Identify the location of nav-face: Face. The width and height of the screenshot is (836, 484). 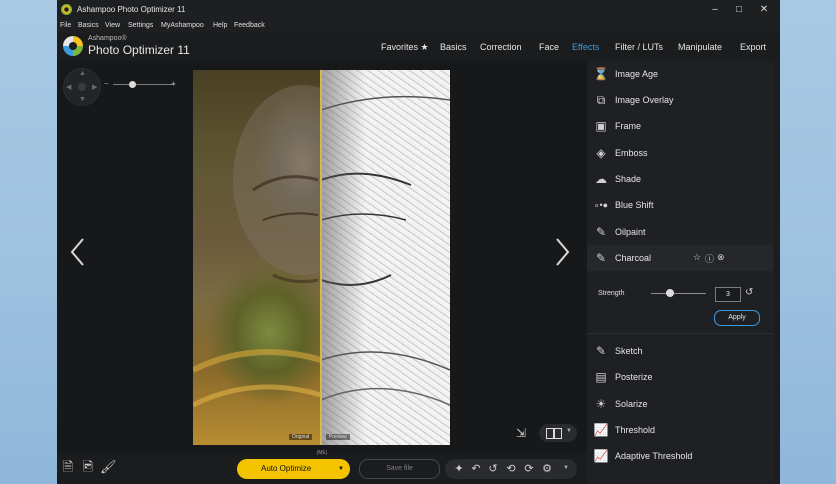
(549, 47).